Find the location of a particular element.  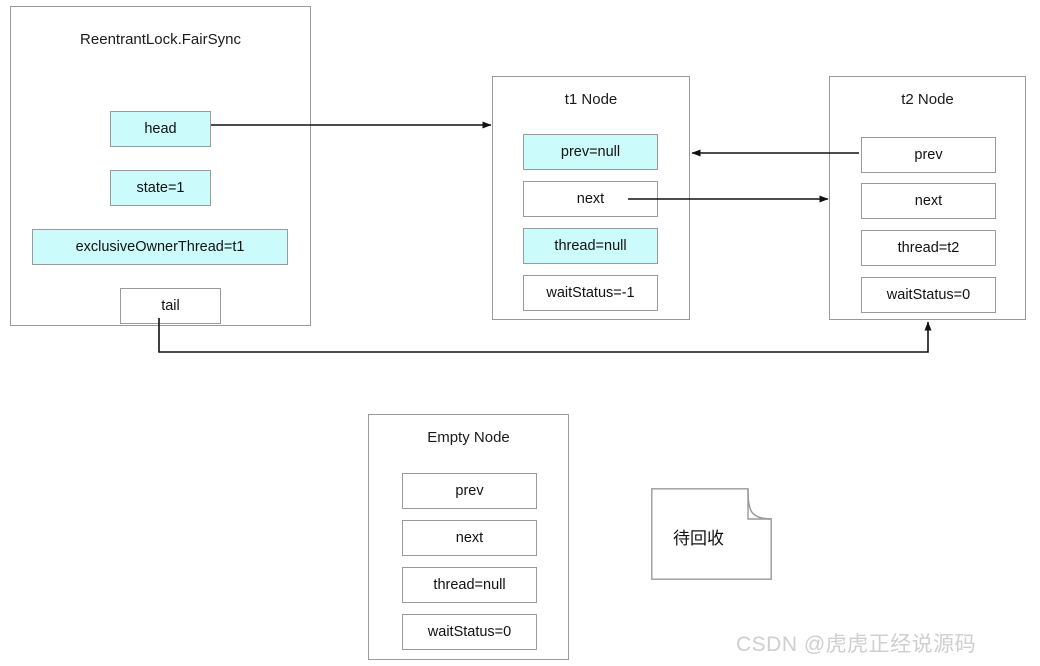

t1-node-field-prev: prev=null is located at coordinates (590, 152).